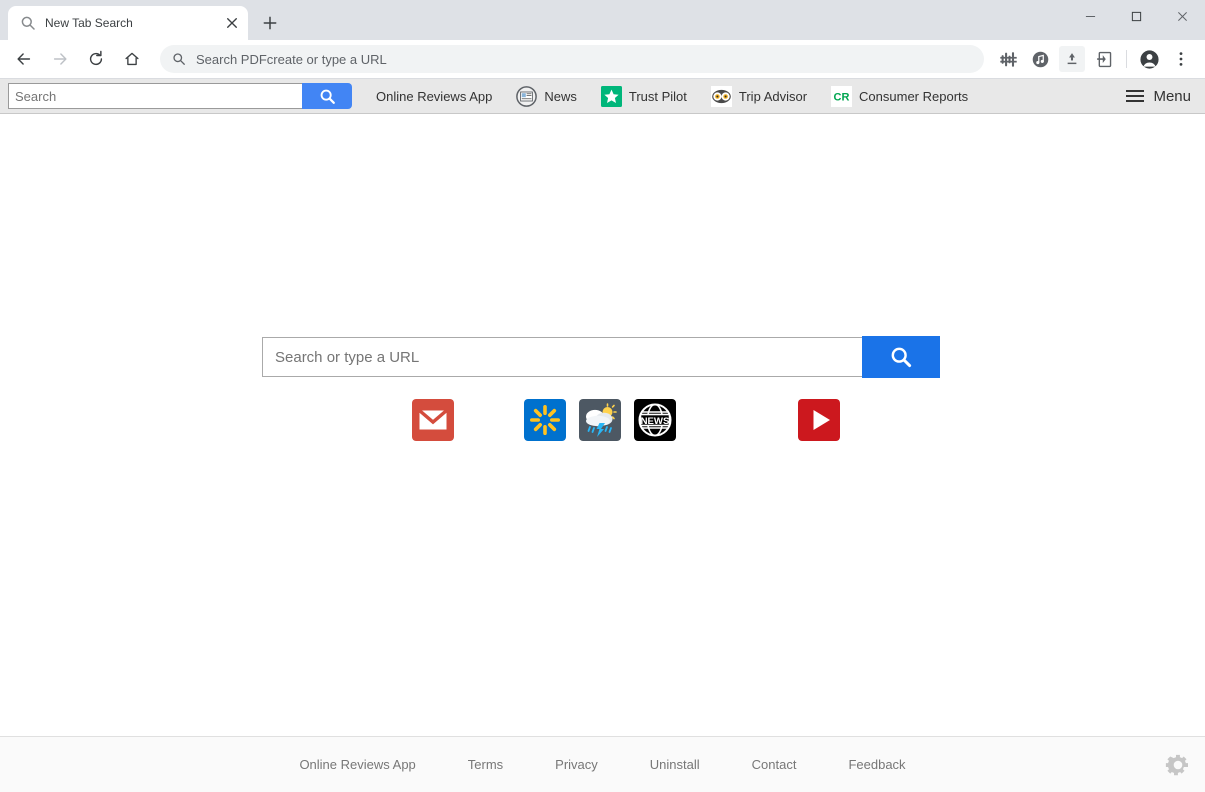 This screenshot has height=792, width=1205. I want to click on reload-icon, so click(96, 59).